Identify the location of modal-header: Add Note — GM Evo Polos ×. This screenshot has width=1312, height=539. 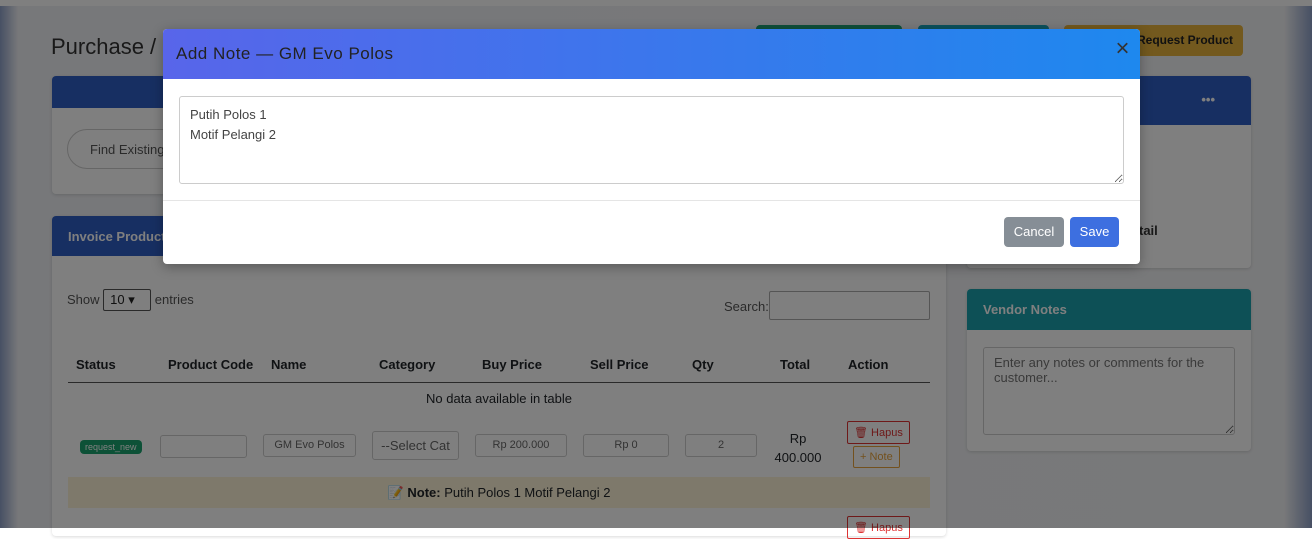
(651, 54).